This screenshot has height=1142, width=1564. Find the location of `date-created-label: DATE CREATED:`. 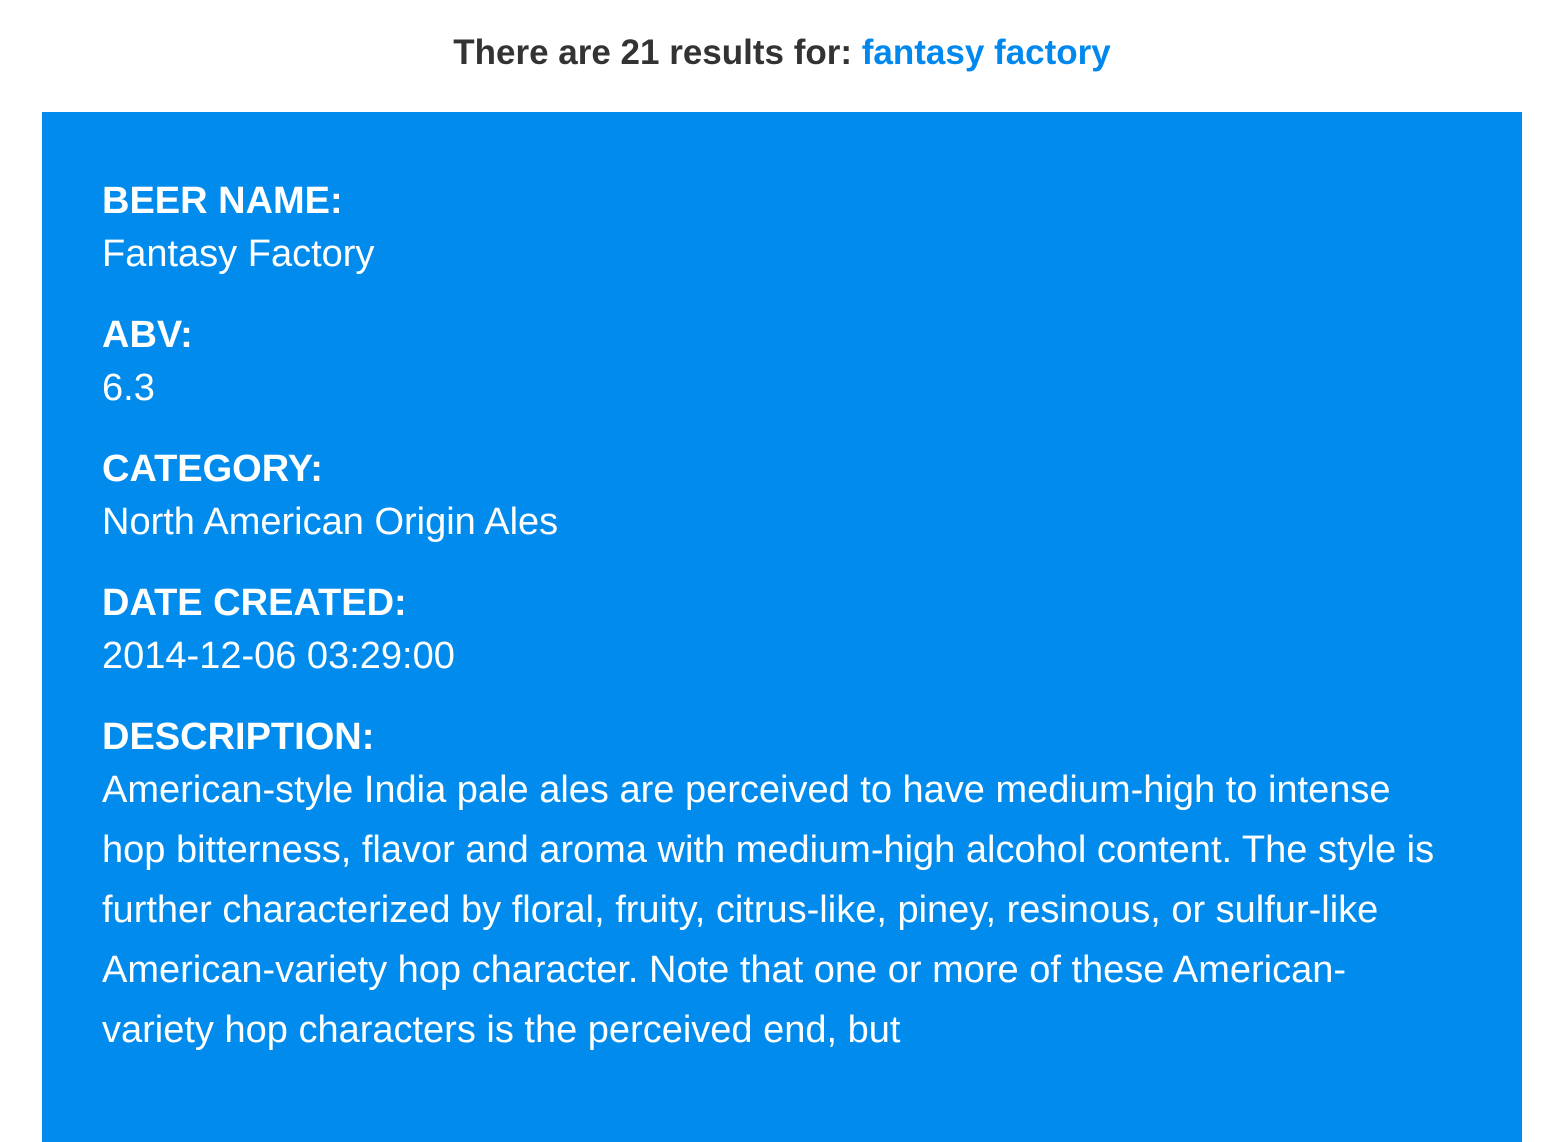

date-created-label: DATE CREATED: is located at coordinates (254, 603).